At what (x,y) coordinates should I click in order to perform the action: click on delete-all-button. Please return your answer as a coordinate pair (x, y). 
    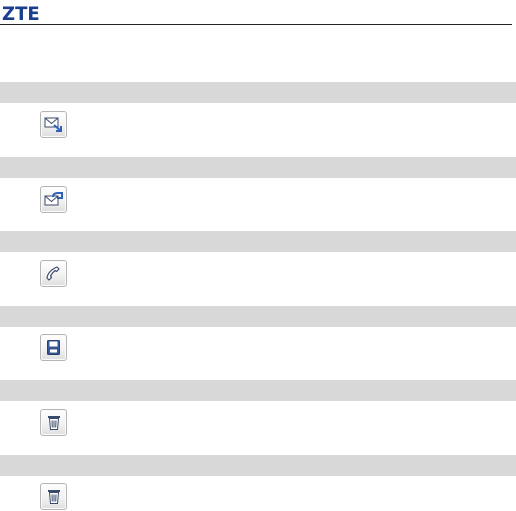
    Looking at the image, I should click on (53, 496).